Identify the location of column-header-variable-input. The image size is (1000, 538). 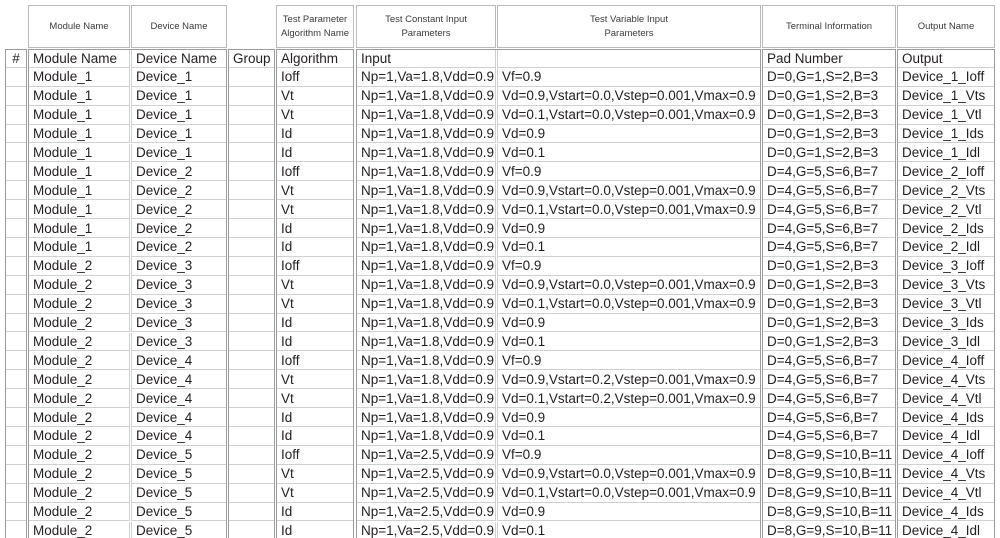
(629, 58).